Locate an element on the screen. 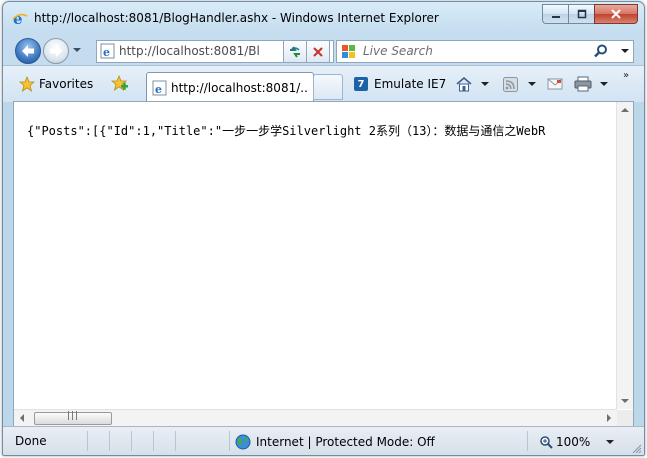  favorites-label: Favorites is located at coordinates (66, 84).